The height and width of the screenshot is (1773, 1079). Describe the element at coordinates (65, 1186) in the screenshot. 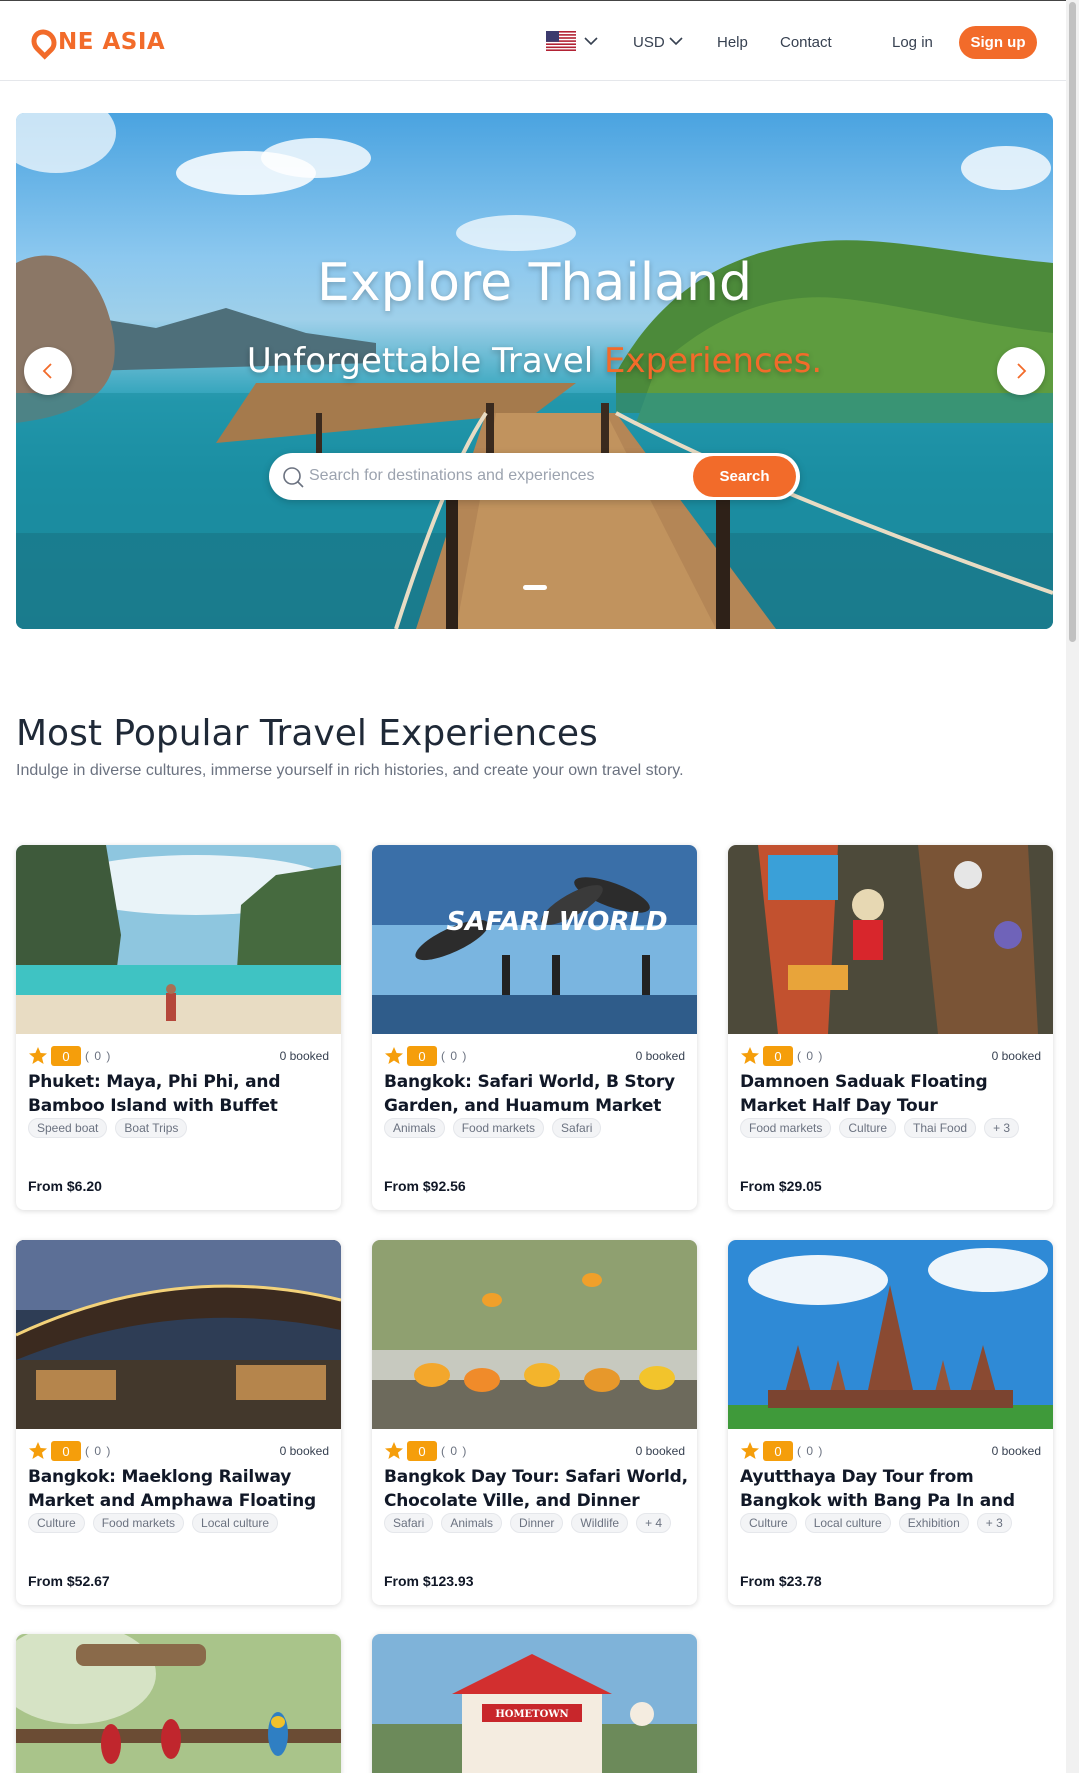

I see `card-price: From $6.20` at that location.